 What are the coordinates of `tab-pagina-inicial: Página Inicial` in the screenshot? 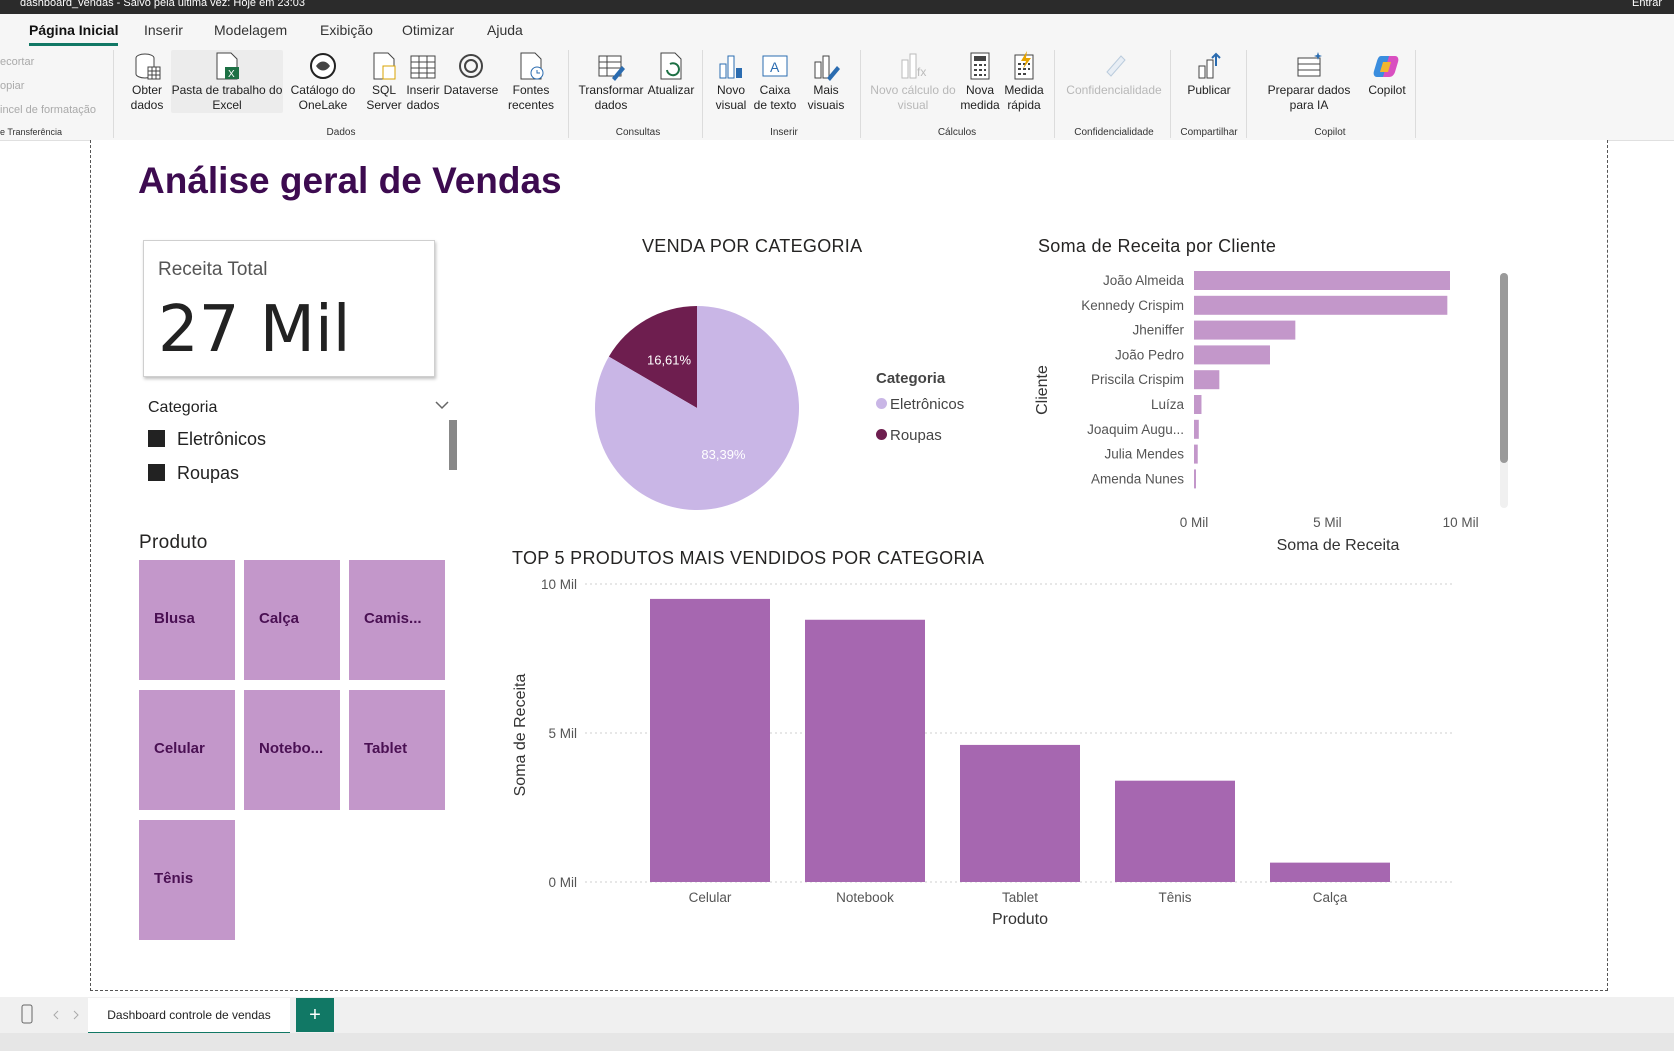 It's located at (74, 34).